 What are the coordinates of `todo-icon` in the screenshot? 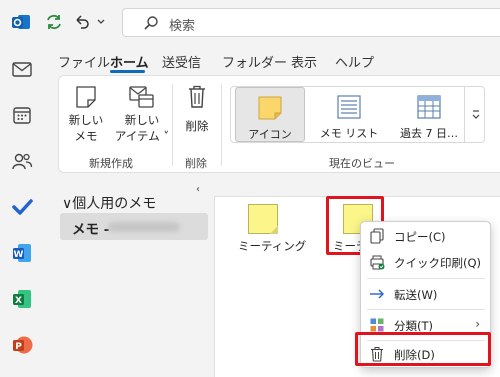 It's located at (22, 207).